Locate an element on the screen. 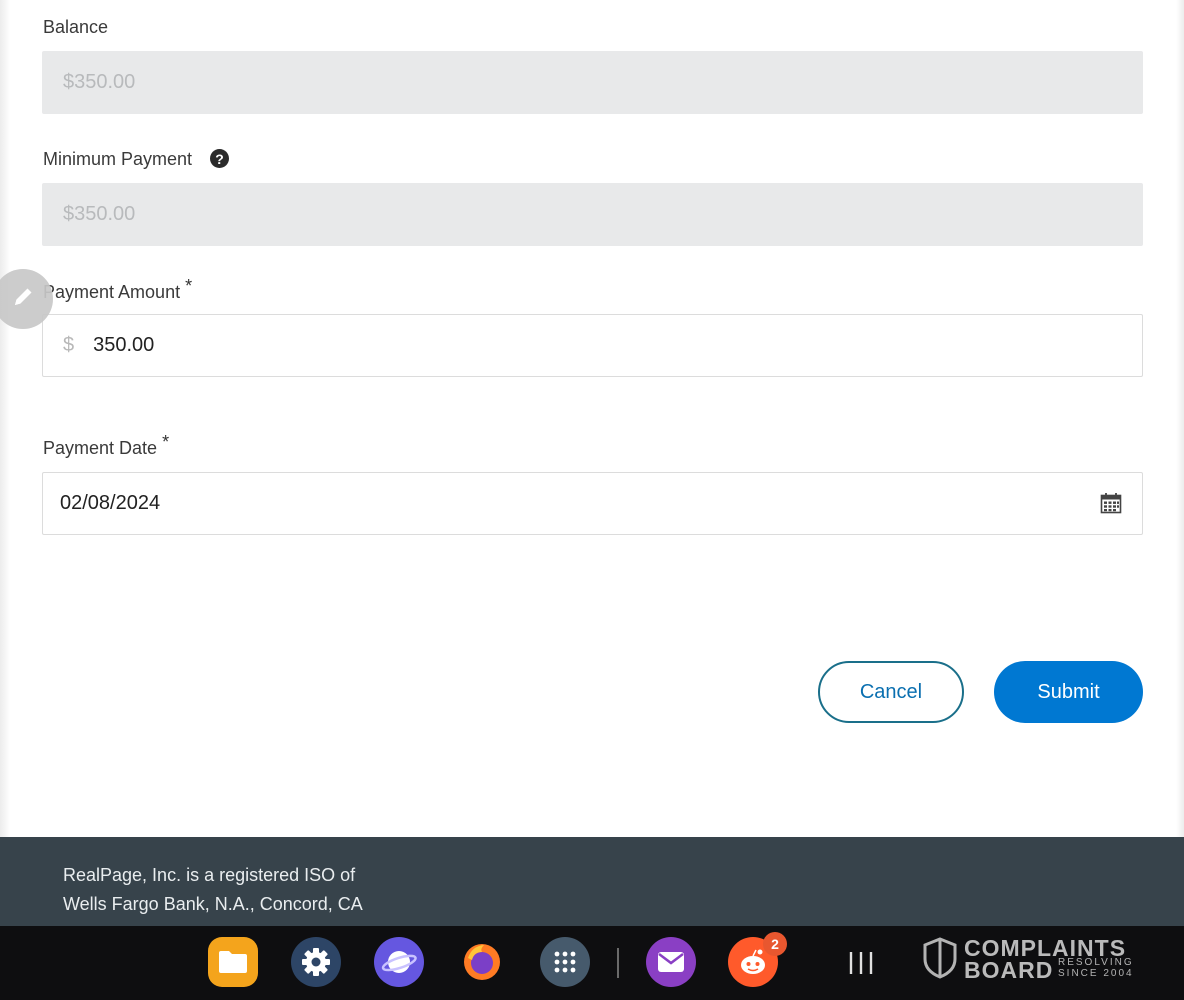 The height and width of the screenshot is (1000, 1184). calendar-icon is located at coordinates (1111, 506).